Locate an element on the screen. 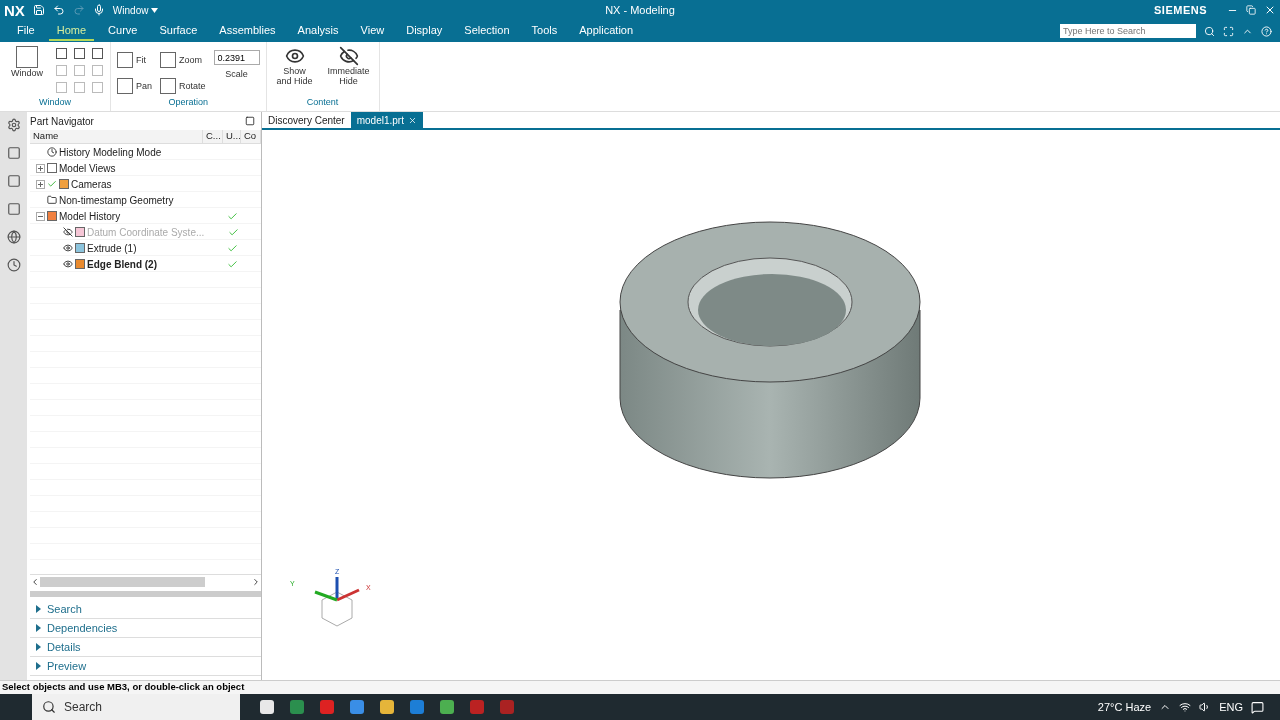 The image size is (1280, 720). collapsible-panel: Preview is located at coordinates (145, 666).